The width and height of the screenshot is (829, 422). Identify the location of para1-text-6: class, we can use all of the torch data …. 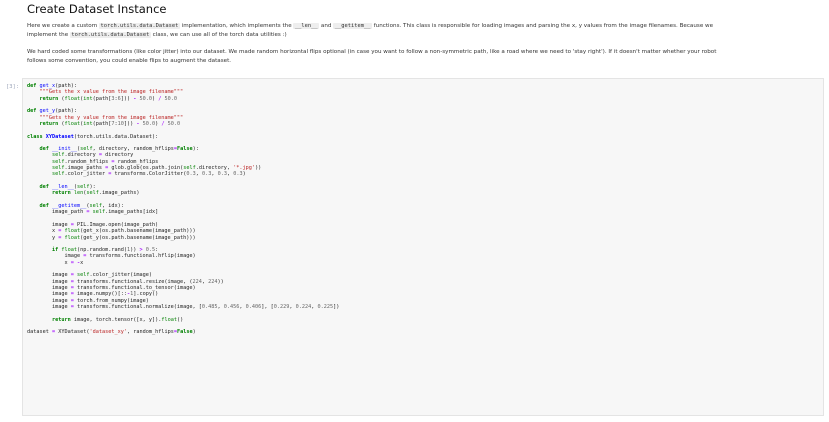
(218, 34).